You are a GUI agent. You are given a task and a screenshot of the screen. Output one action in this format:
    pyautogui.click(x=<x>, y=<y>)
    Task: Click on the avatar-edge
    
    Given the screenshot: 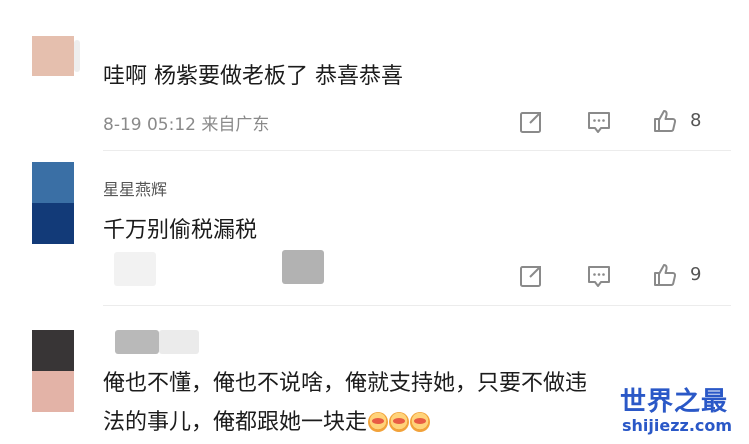 What is the action you would take?
    pyautogui.click(x=77, y=56)
    